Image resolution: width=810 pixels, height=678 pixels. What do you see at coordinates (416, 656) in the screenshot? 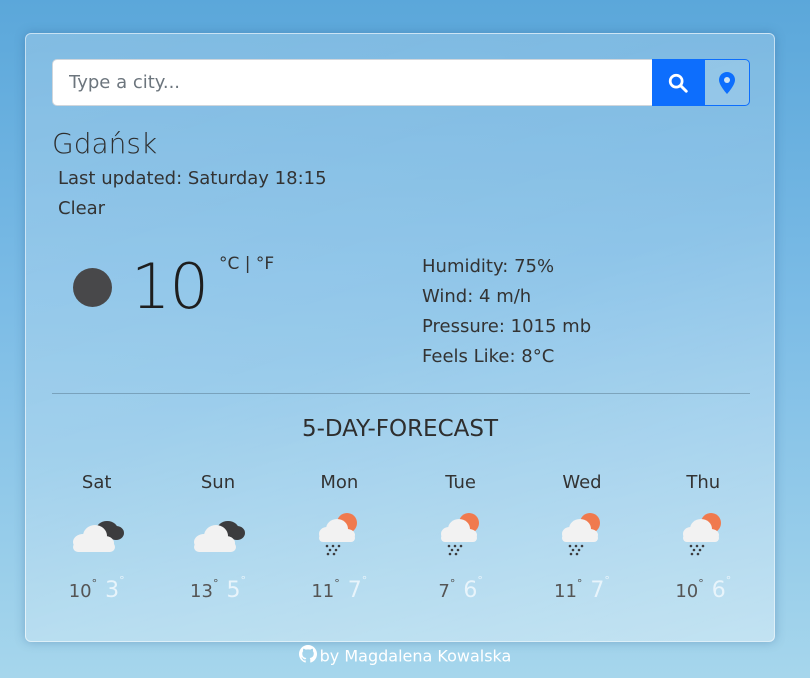
I see `footer-link: by Magdalena Kowalska` at bounding box center [416, 656].